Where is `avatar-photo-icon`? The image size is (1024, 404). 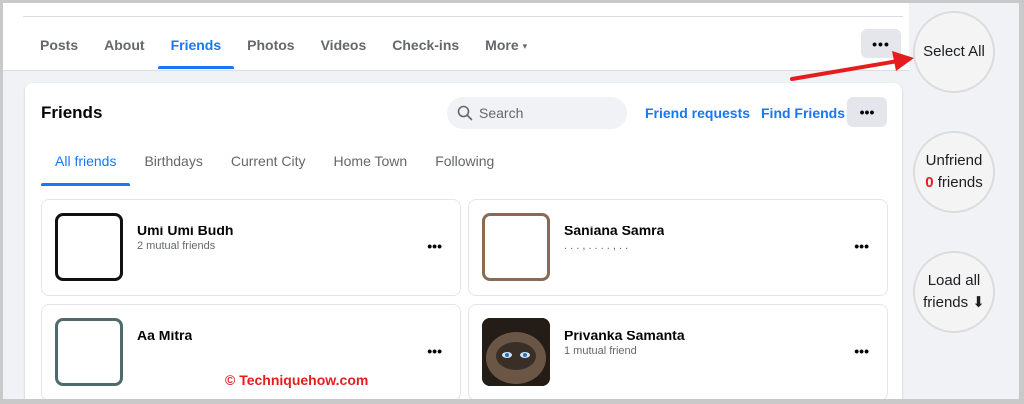
avatar-photo-icon is located at coordinates (516, 352).